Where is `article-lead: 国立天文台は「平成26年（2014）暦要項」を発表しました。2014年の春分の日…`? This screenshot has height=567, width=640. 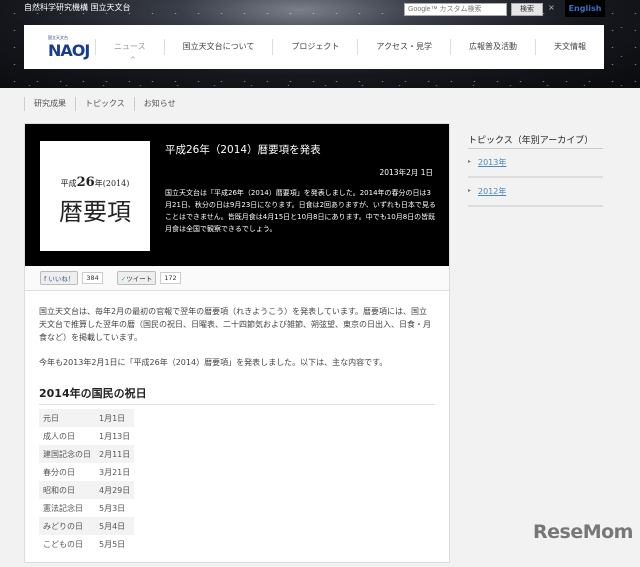
article-lead: 国立天文台は「平成26年（2014）暦要項」を発表しました。2014年の春分の日… is located at coordinates (300, 211).